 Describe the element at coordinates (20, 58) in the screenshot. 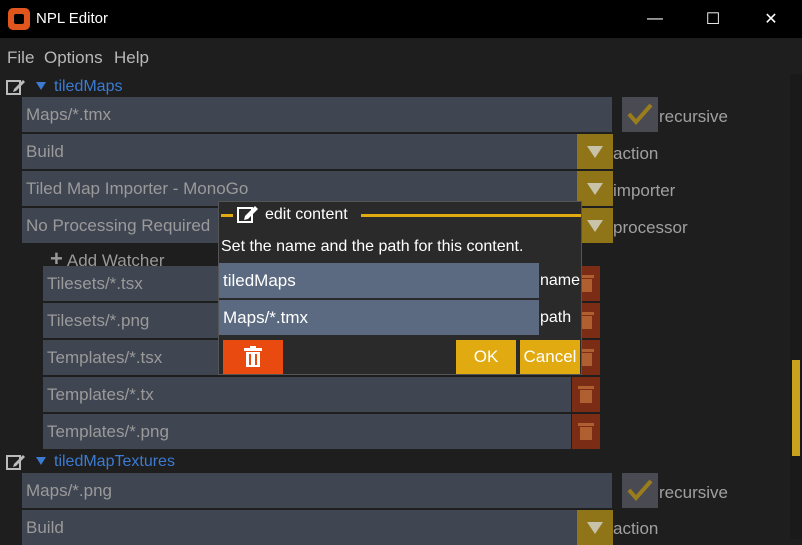

I see `menu-file: File` at that location.